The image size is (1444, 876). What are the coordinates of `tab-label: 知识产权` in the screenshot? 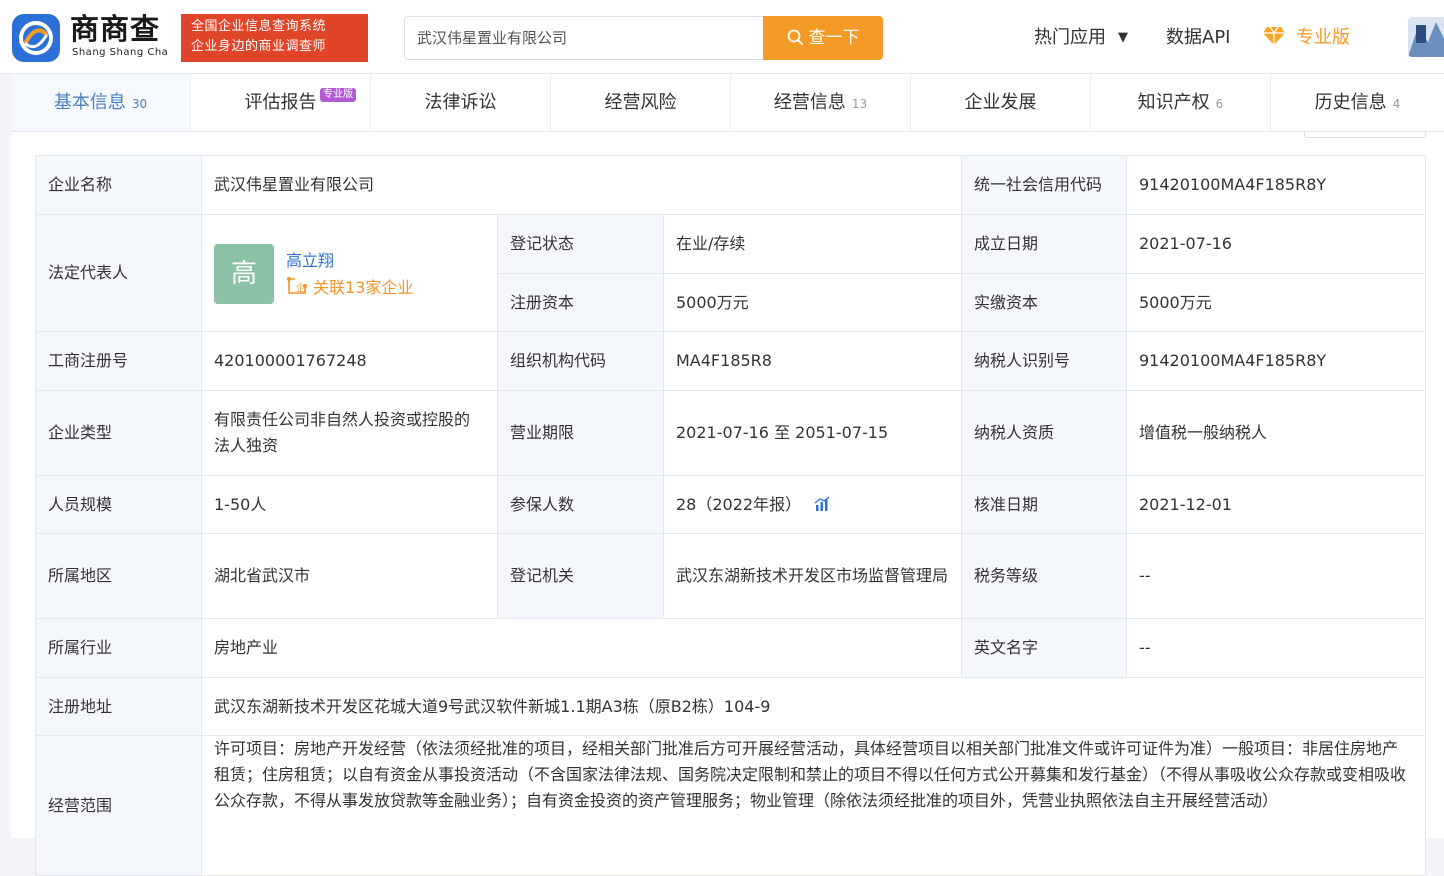 It's located at (1173, 102).